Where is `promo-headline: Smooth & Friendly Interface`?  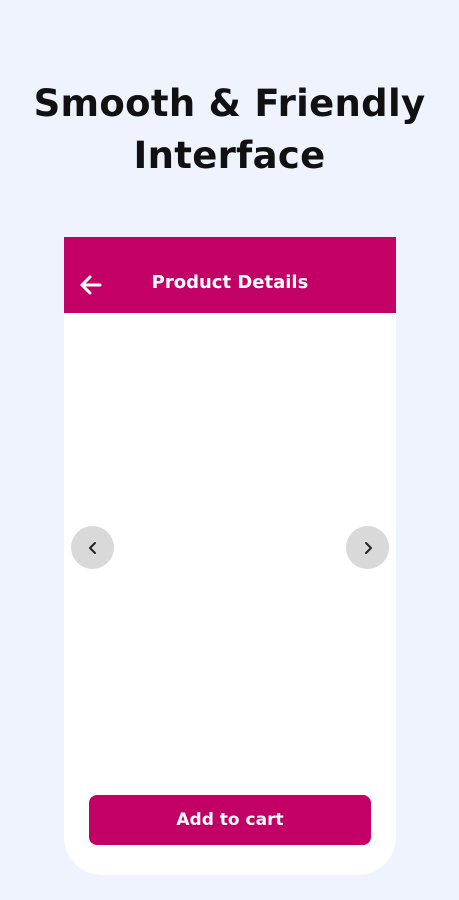 promo-headline: Smooth & Friendly Interface is located at coordinates (229, 130).